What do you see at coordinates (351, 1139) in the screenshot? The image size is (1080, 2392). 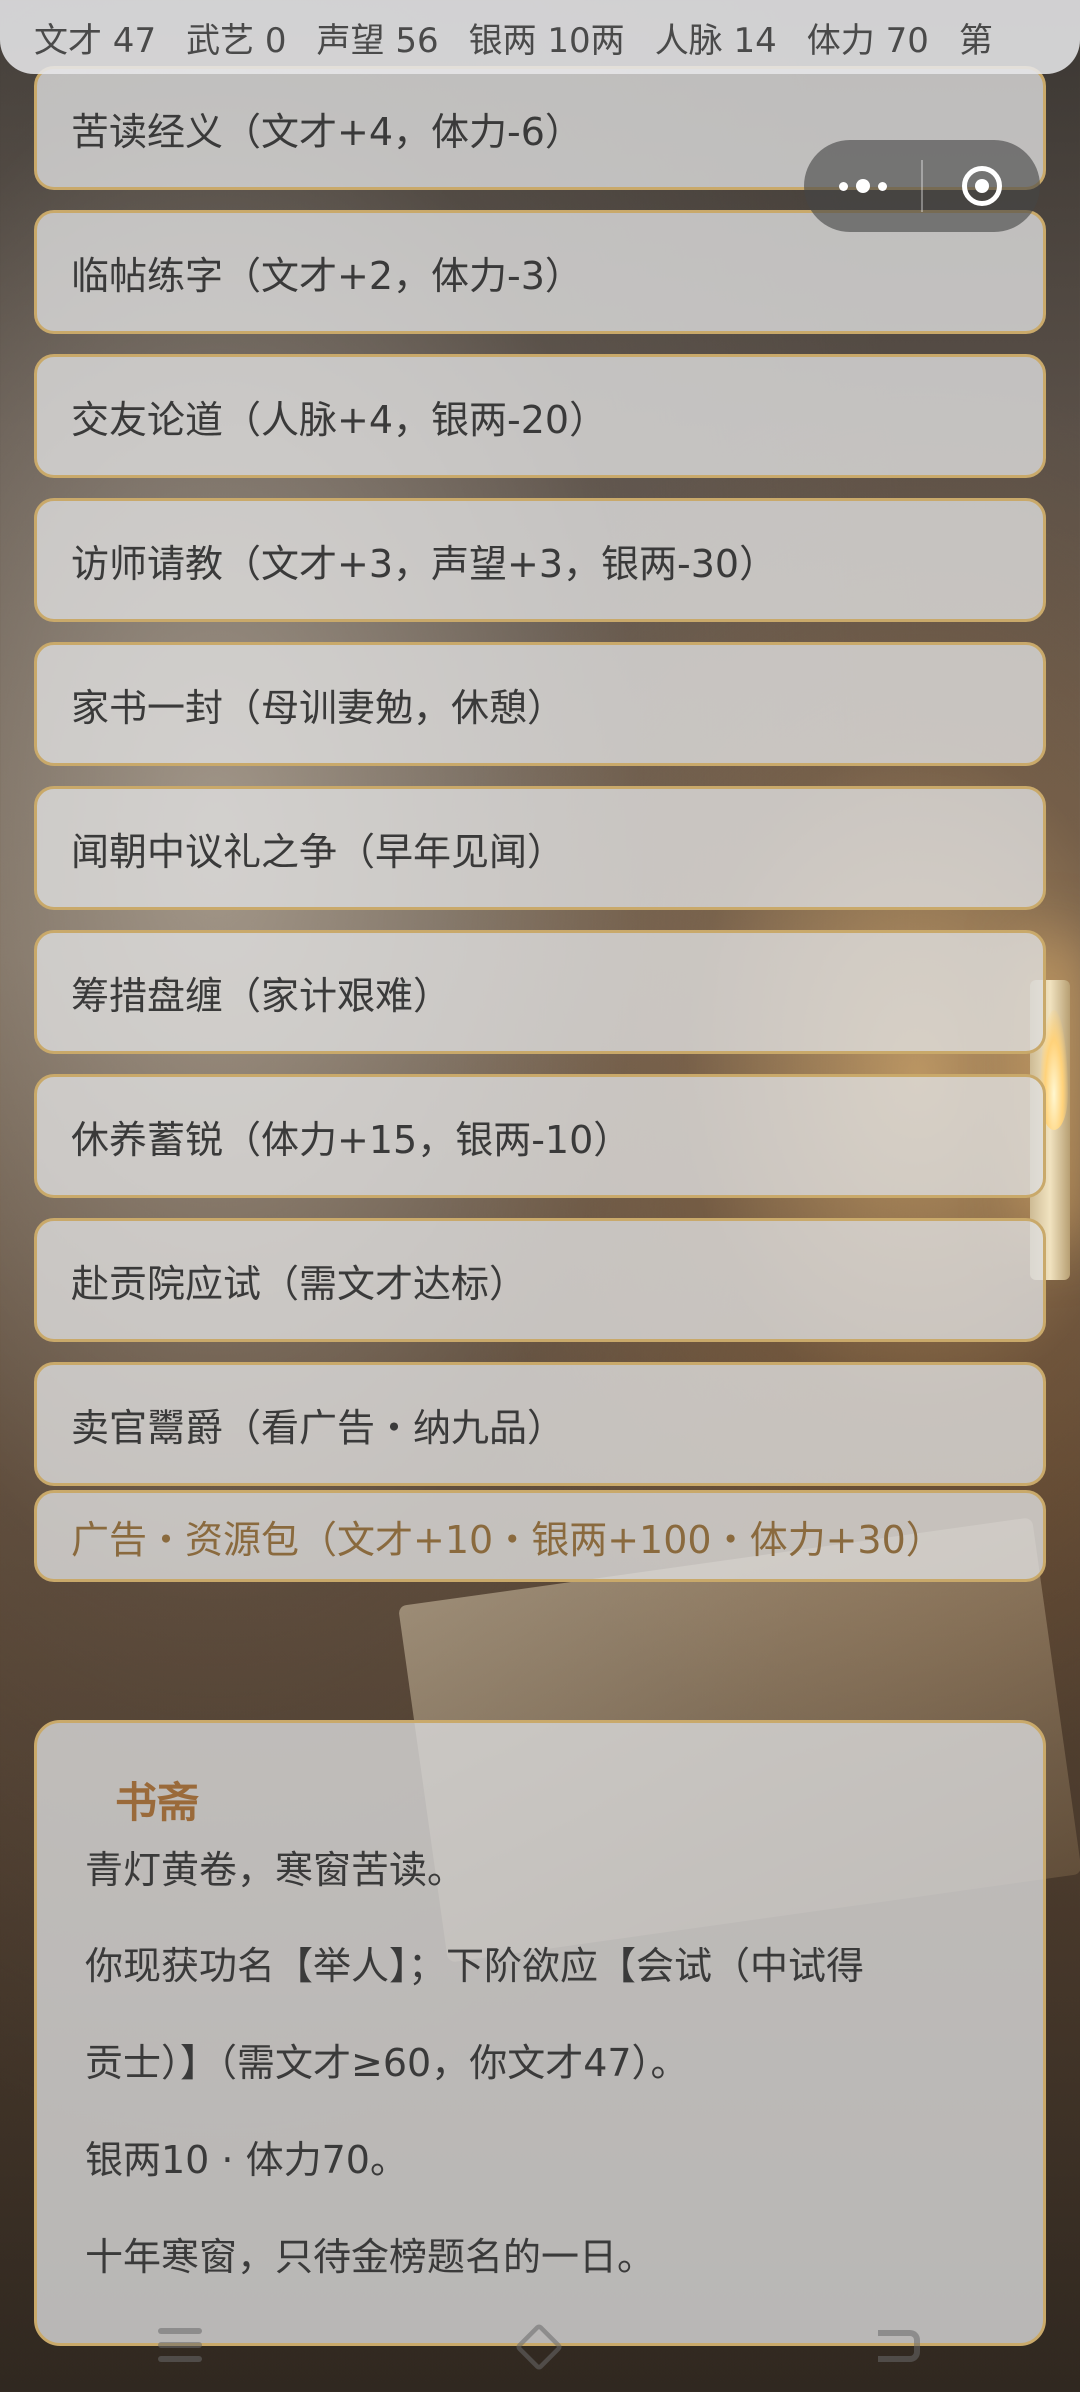 I see `action-label: 休养蓄锐（体力+15，银两-10）` at bounding box center [351, 1139].